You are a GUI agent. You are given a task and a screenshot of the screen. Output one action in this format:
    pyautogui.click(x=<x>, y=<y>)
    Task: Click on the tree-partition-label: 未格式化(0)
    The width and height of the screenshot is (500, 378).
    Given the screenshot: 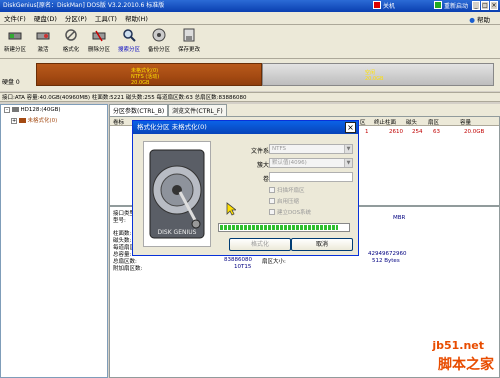 What is the action you would take?
    pyautogui.click(x=42, y=121)
    